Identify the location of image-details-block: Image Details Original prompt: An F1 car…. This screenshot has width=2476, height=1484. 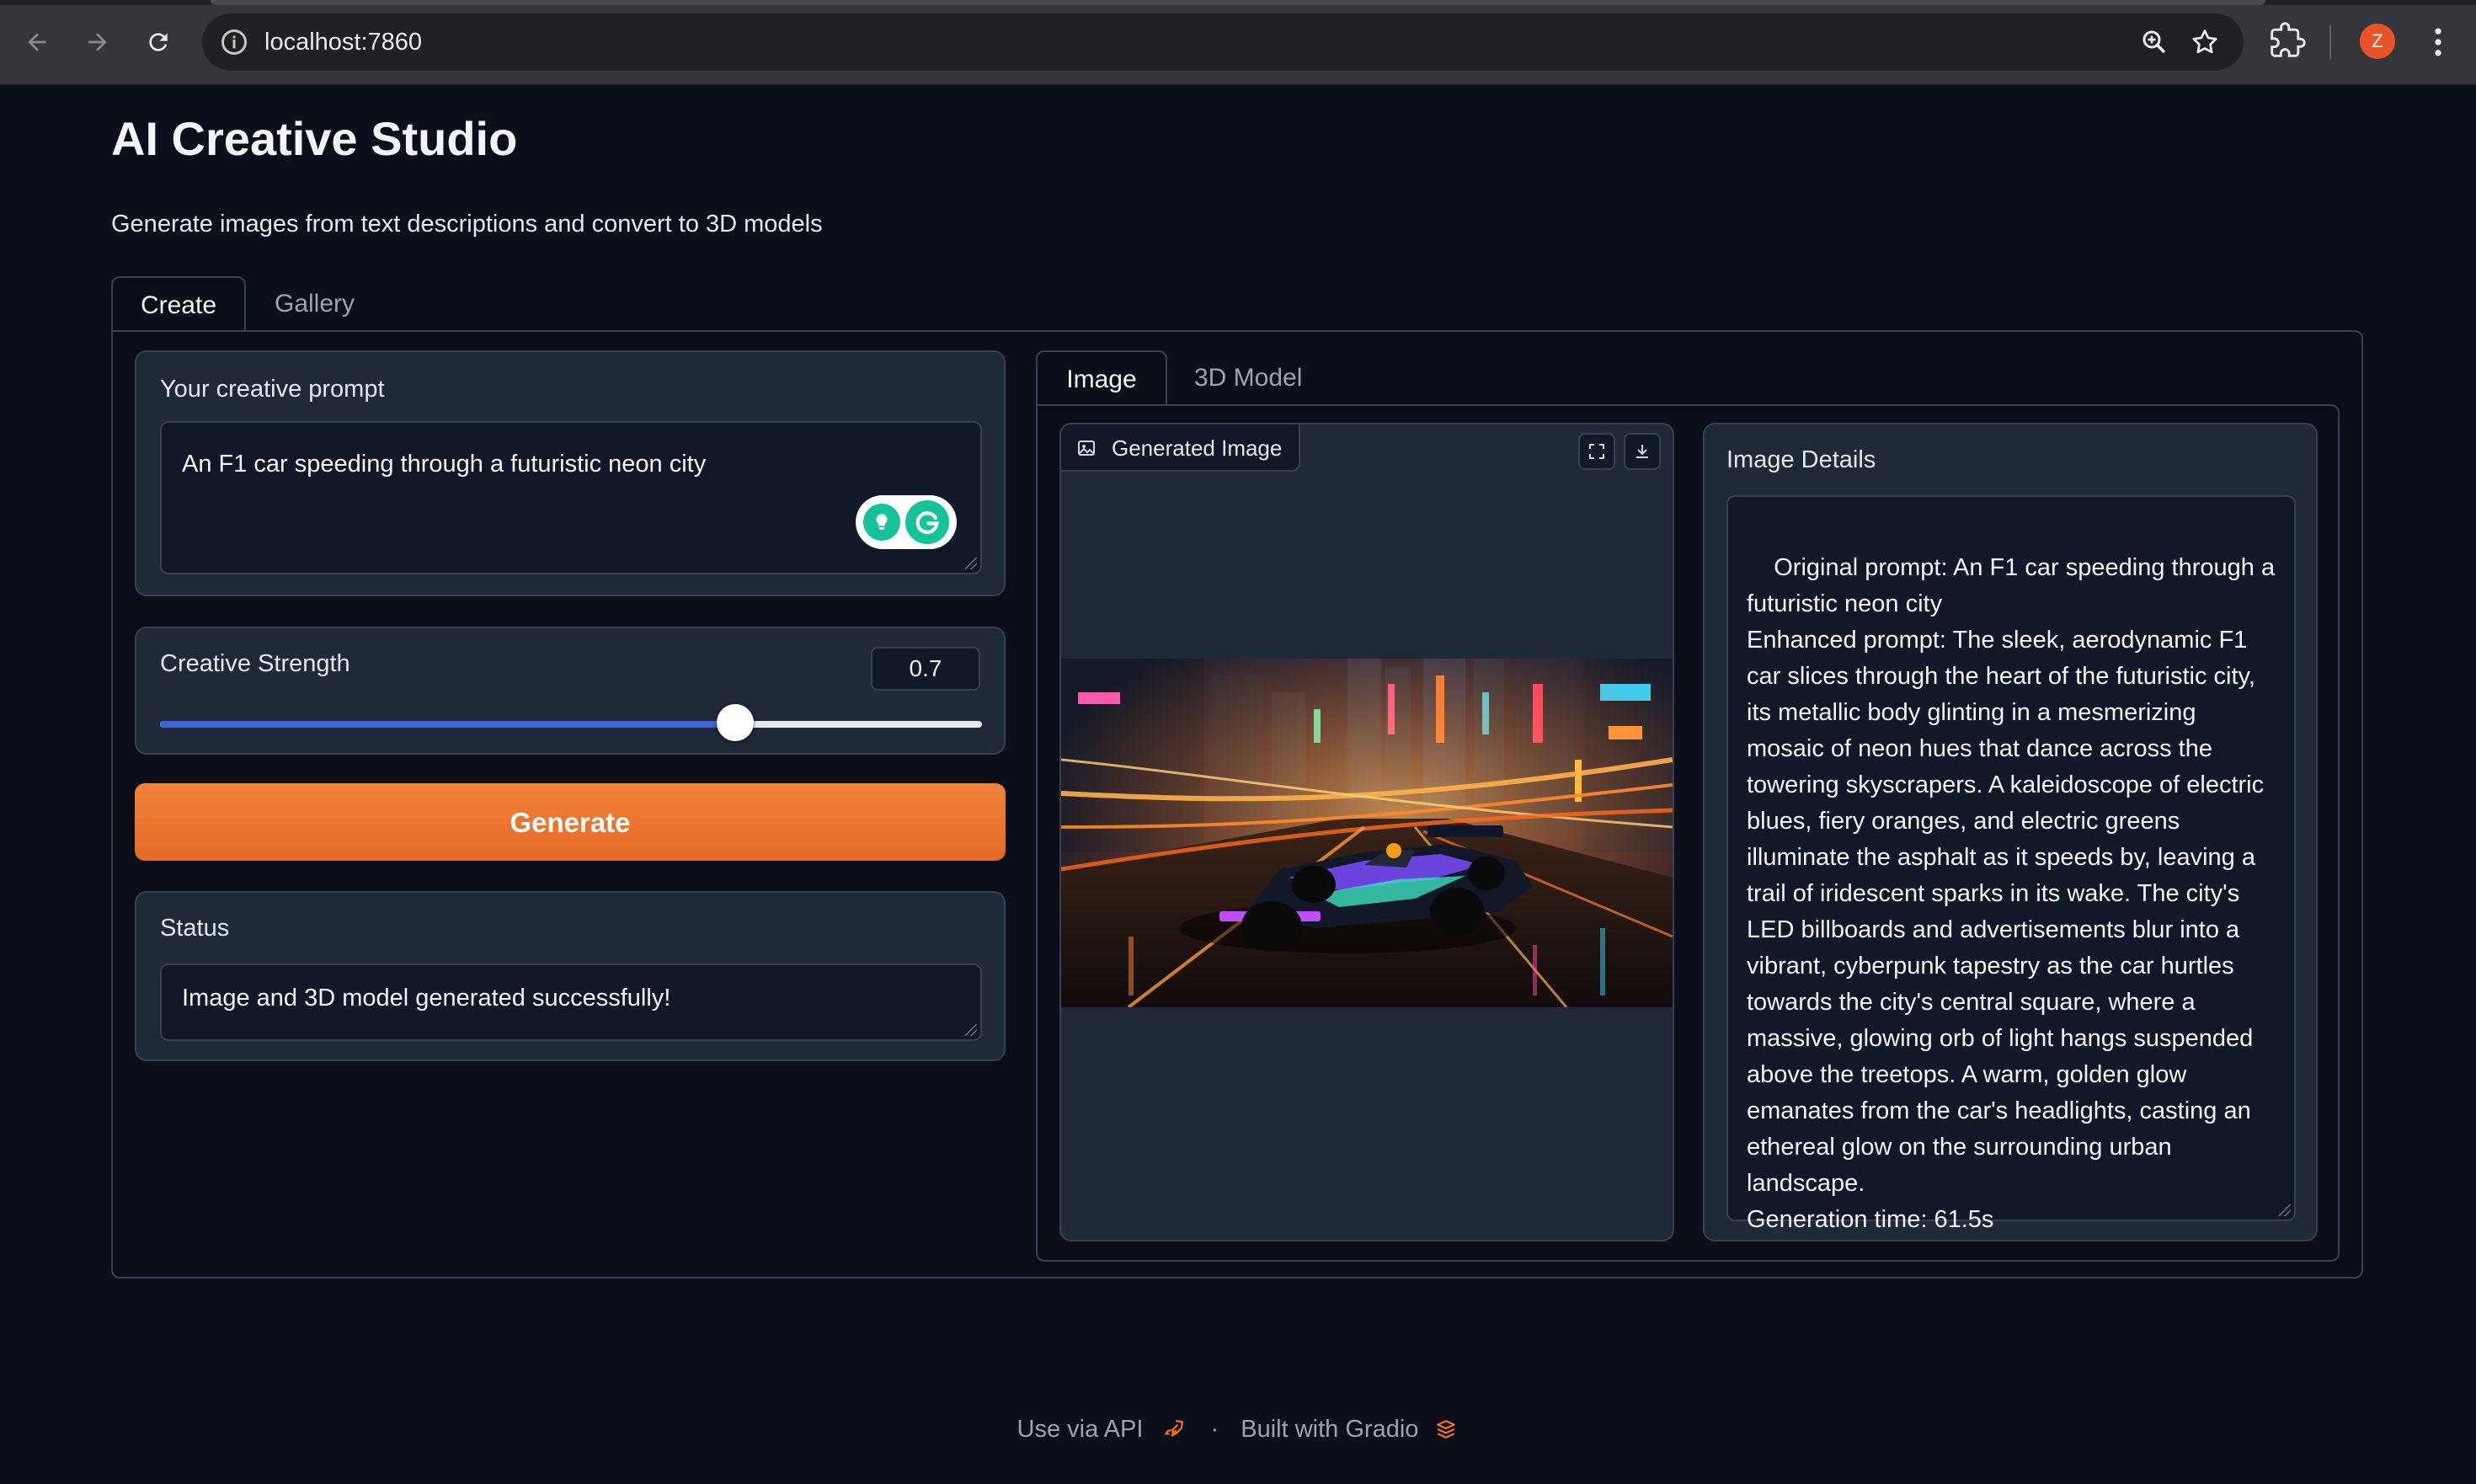
(2011, 832).